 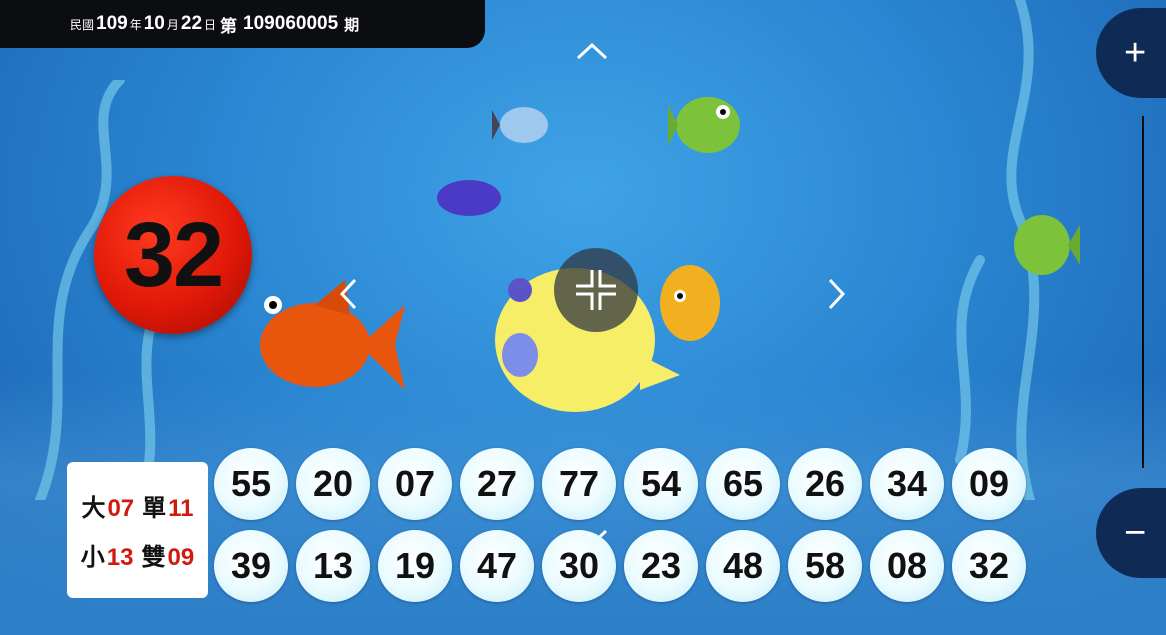 I want to click on current-ball-number: 32, so click(x=173, y=254).